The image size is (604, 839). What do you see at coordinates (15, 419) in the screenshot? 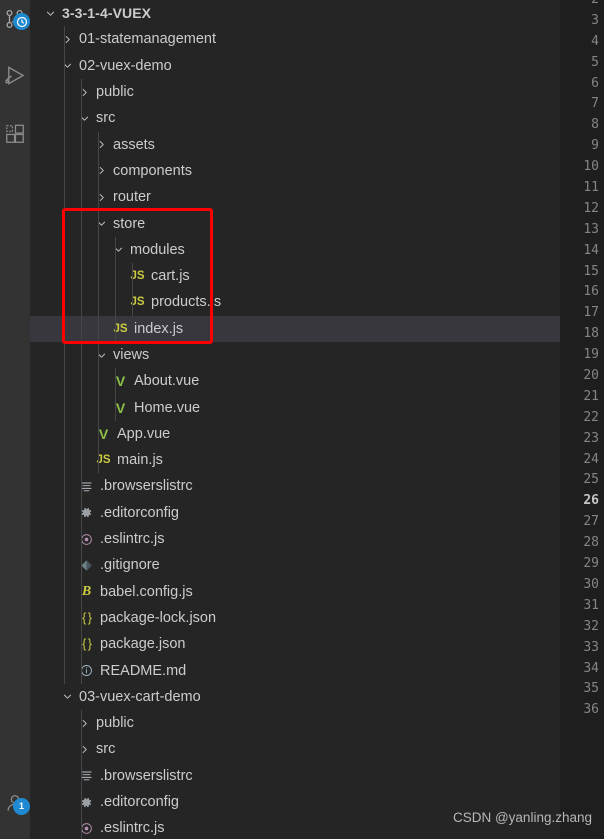
I see `activity-bar: 1` at bounding box center [15, 419].